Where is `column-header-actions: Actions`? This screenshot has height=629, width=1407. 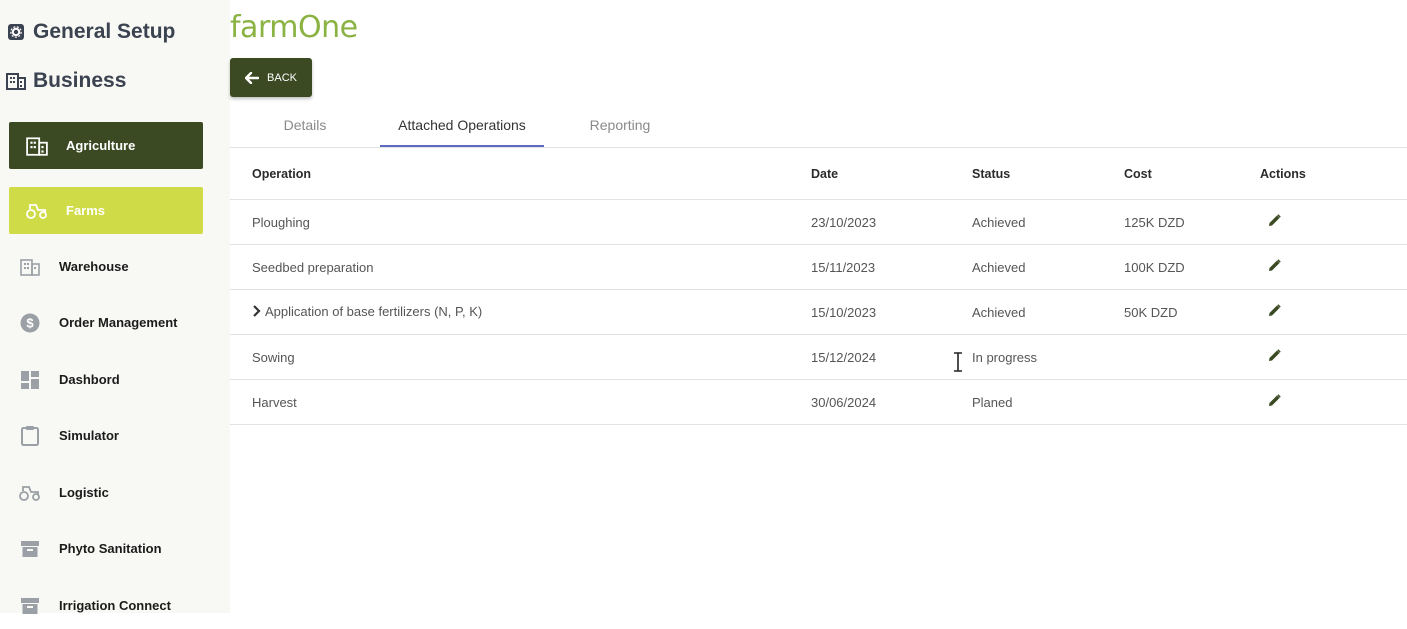
column-header-actions: Actions is located at coordinates (1333, 174).